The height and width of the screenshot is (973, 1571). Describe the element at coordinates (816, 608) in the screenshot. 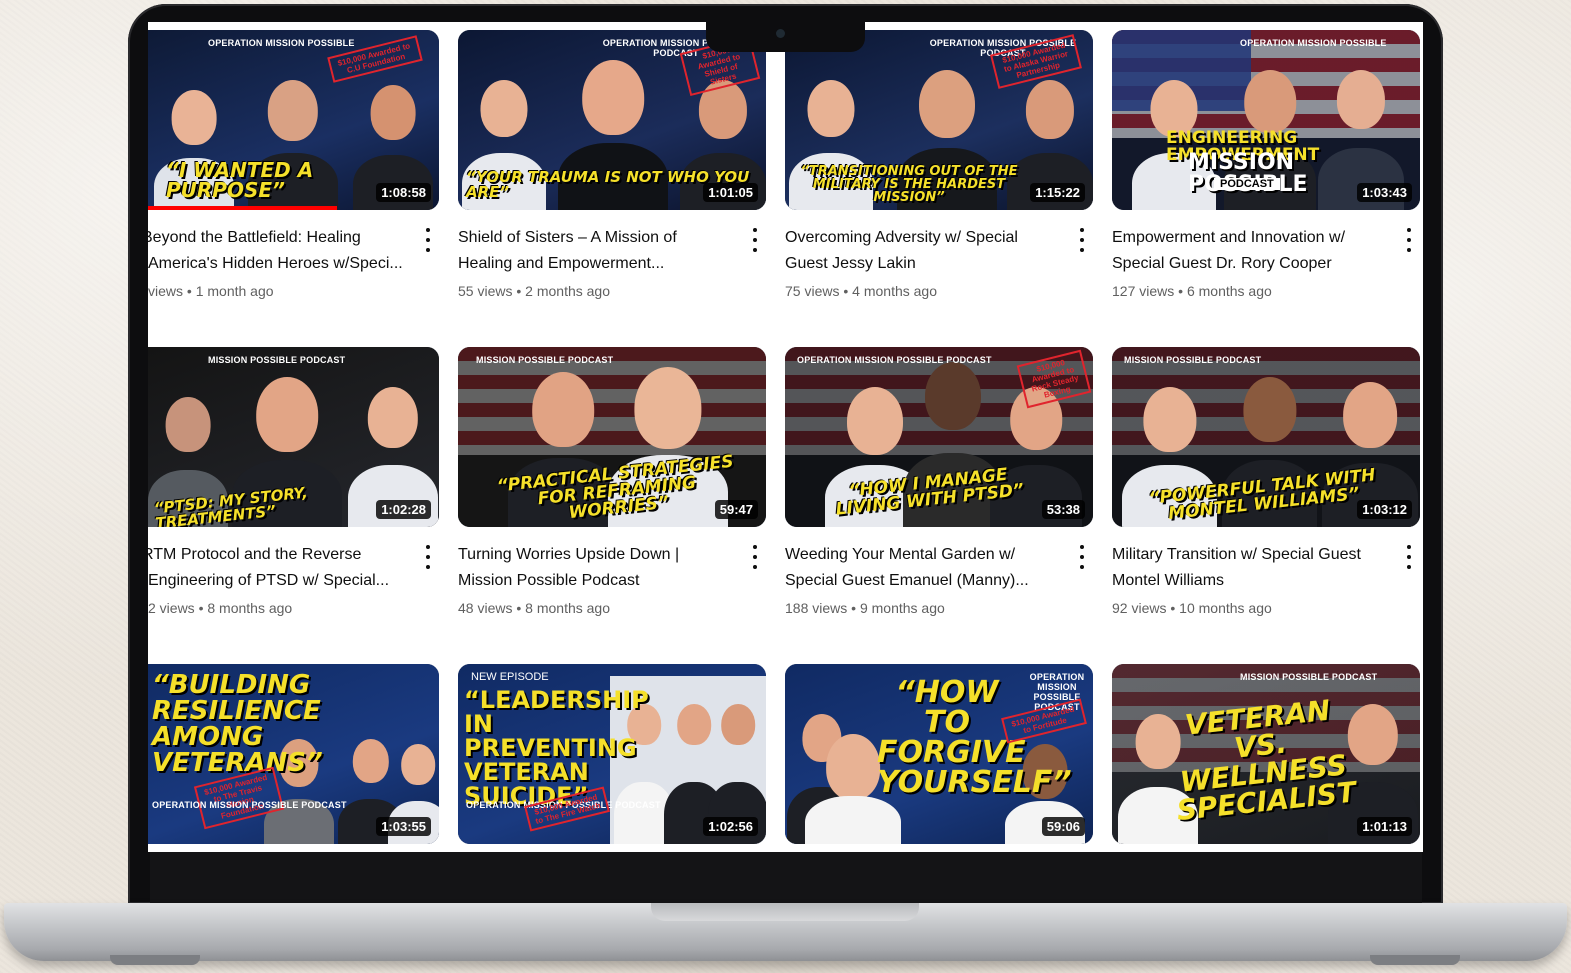

I see `view-count: 188 views` at that location.